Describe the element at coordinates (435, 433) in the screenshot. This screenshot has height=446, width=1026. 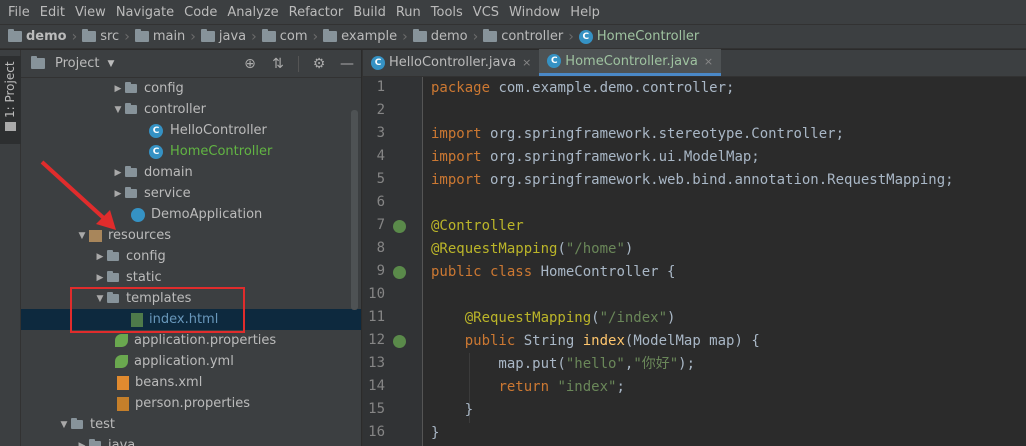
I see `code-line-16: }` at that location.